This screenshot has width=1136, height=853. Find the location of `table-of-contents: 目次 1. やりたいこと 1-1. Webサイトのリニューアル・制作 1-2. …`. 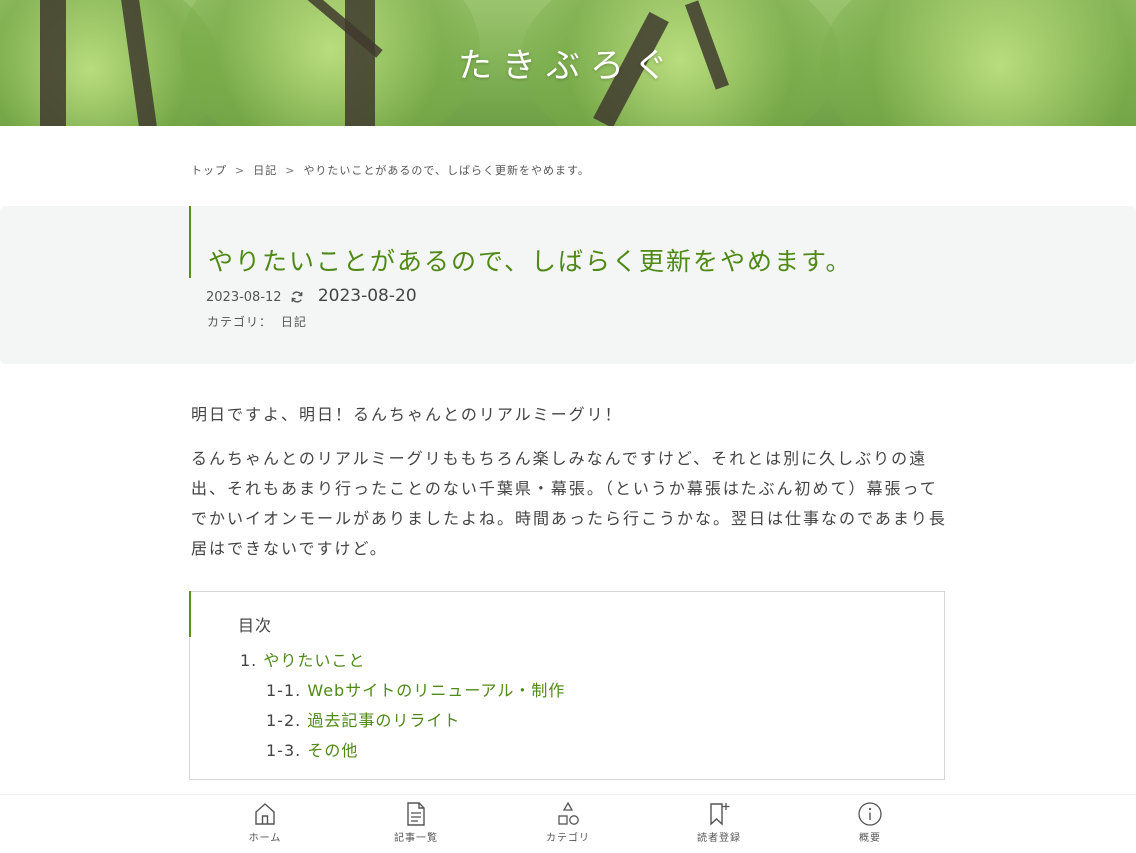

table-of-contents: 目次 1. やりたいこと 1-1. Webサイトのリニューアル・制作 1-2. … is located at coordinates (567, 685).